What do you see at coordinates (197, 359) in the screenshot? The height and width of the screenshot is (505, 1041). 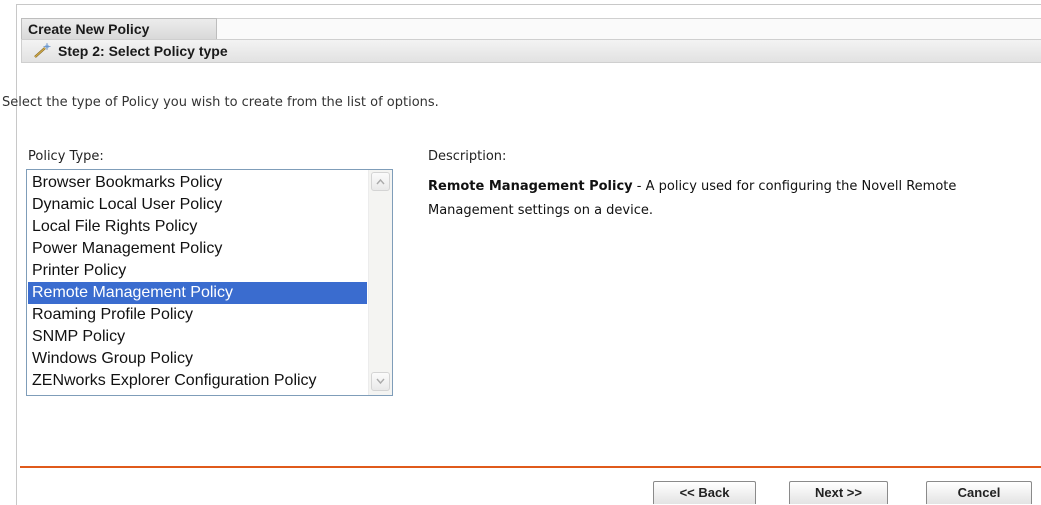 I see `policy-type-option: Windows Group Policy` at bounding box center [197, 359].